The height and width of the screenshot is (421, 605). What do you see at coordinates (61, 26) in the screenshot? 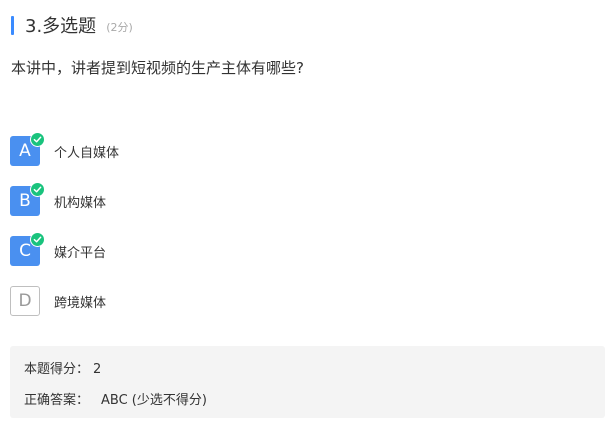
I see `question-title: 3.多选题` at bounding box center [61, 26].